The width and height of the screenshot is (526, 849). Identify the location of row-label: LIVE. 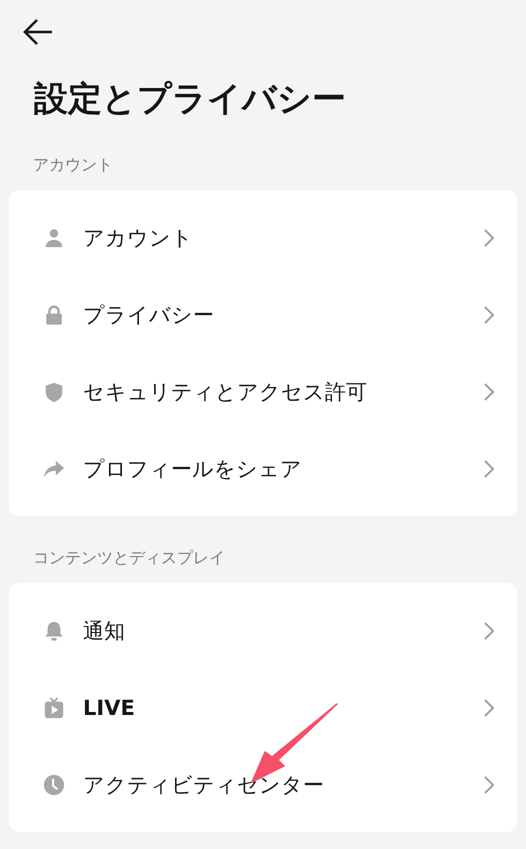
(109, 708).